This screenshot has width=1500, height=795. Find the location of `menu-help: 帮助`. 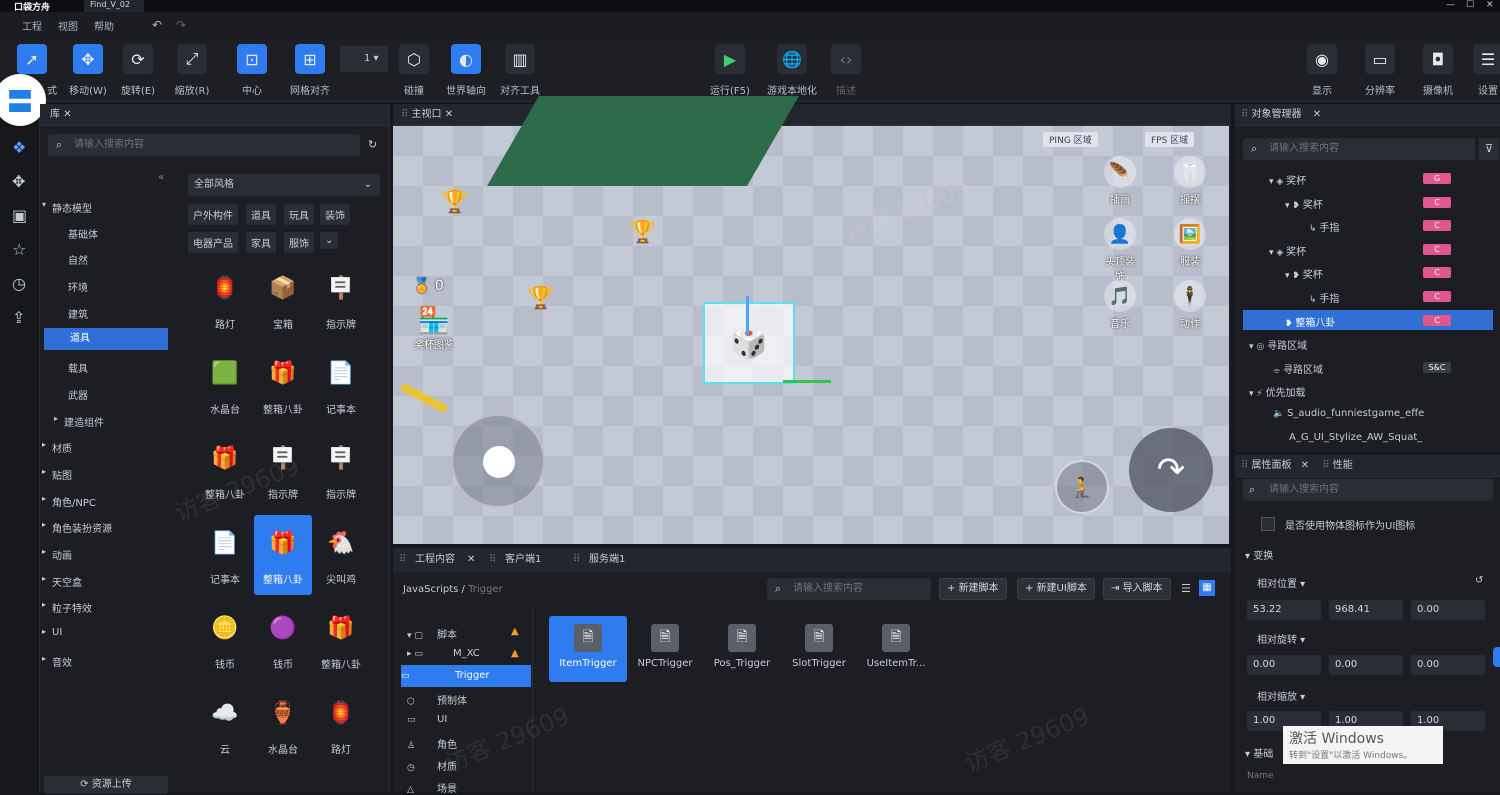

menu-help: 帮助 is located at coordinates (104, 25).